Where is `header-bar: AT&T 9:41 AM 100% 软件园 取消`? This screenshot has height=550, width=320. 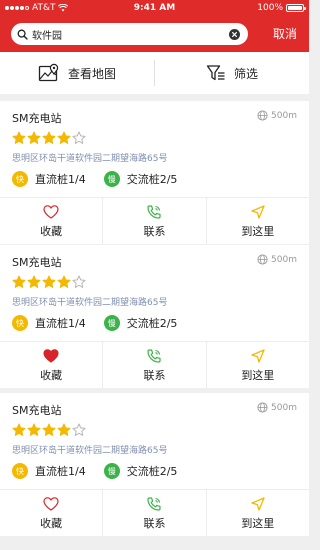
header-bar: AT&T 9:41 AM 100% 软件园 取消 is located at coordinates (154, 26).